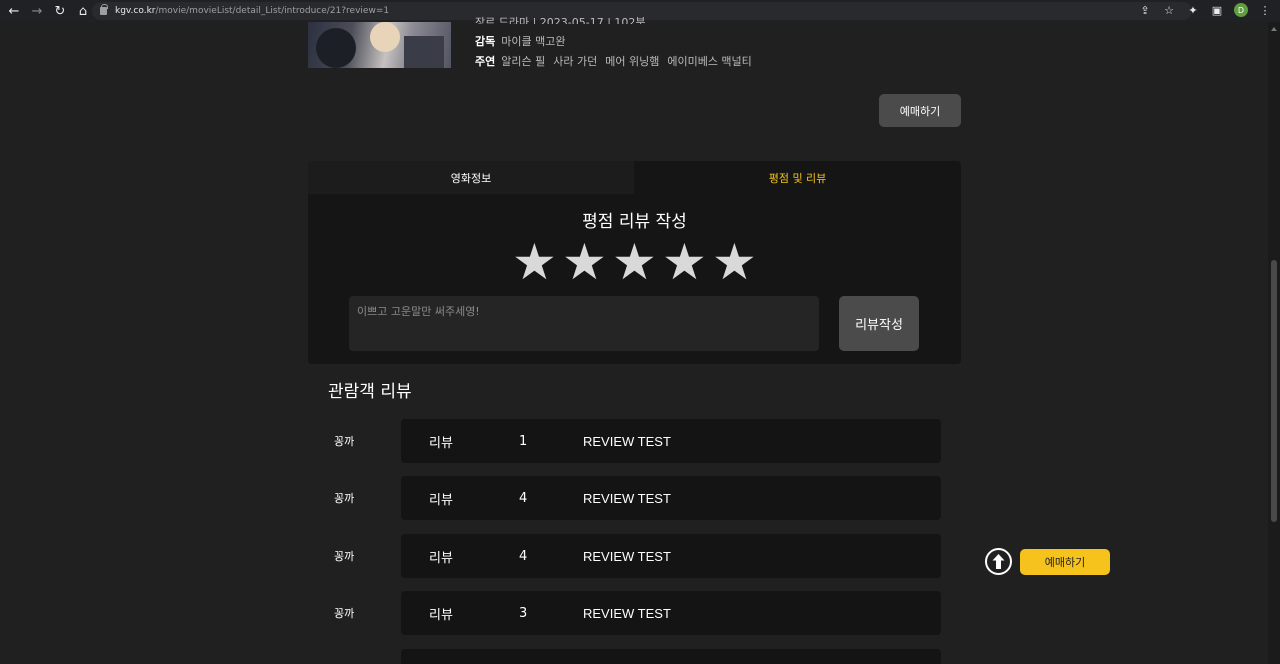 Image resolution: width=1280 pixels, height=664 pixels. Describe the element at coordinates (1274, 29) in the screenshot. I see `scroll-up-icon` at that location.